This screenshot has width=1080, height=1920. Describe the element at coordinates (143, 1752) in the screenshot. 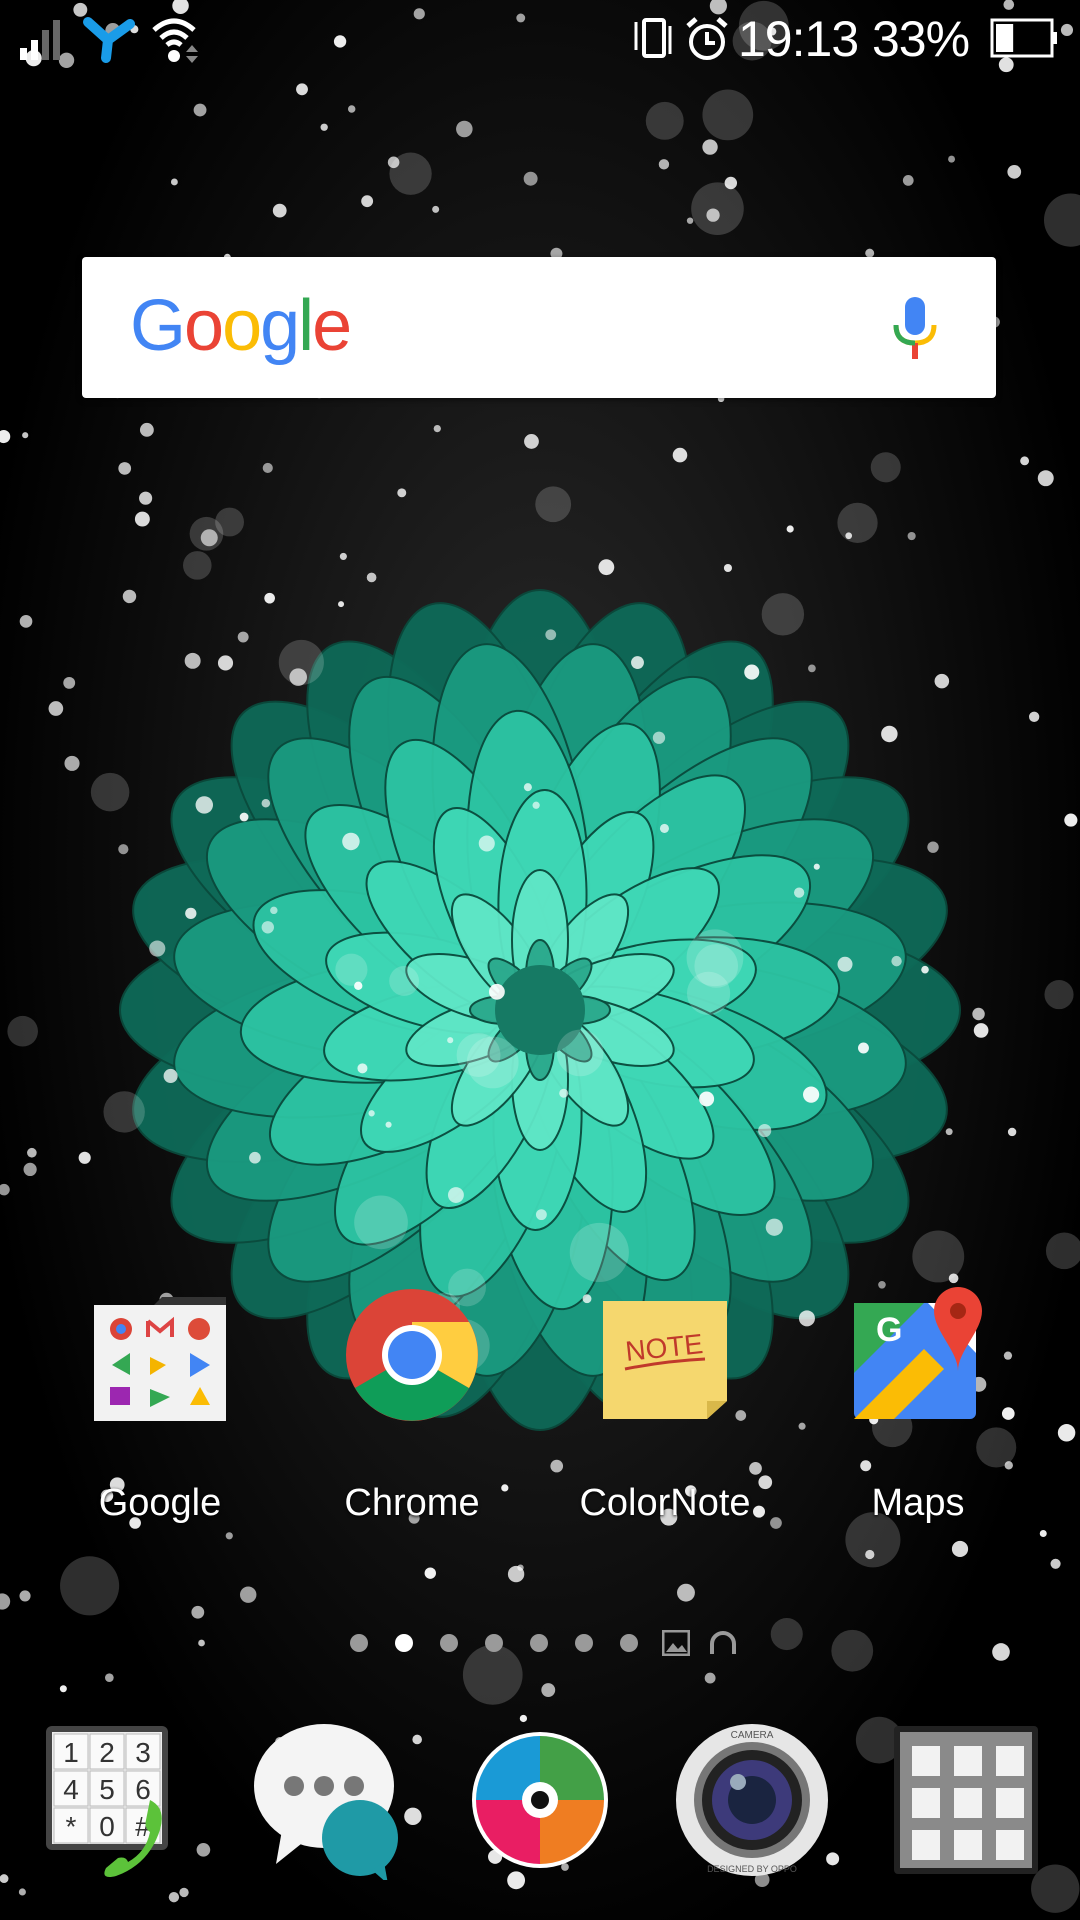

I see `dial-key: 3` at that location.